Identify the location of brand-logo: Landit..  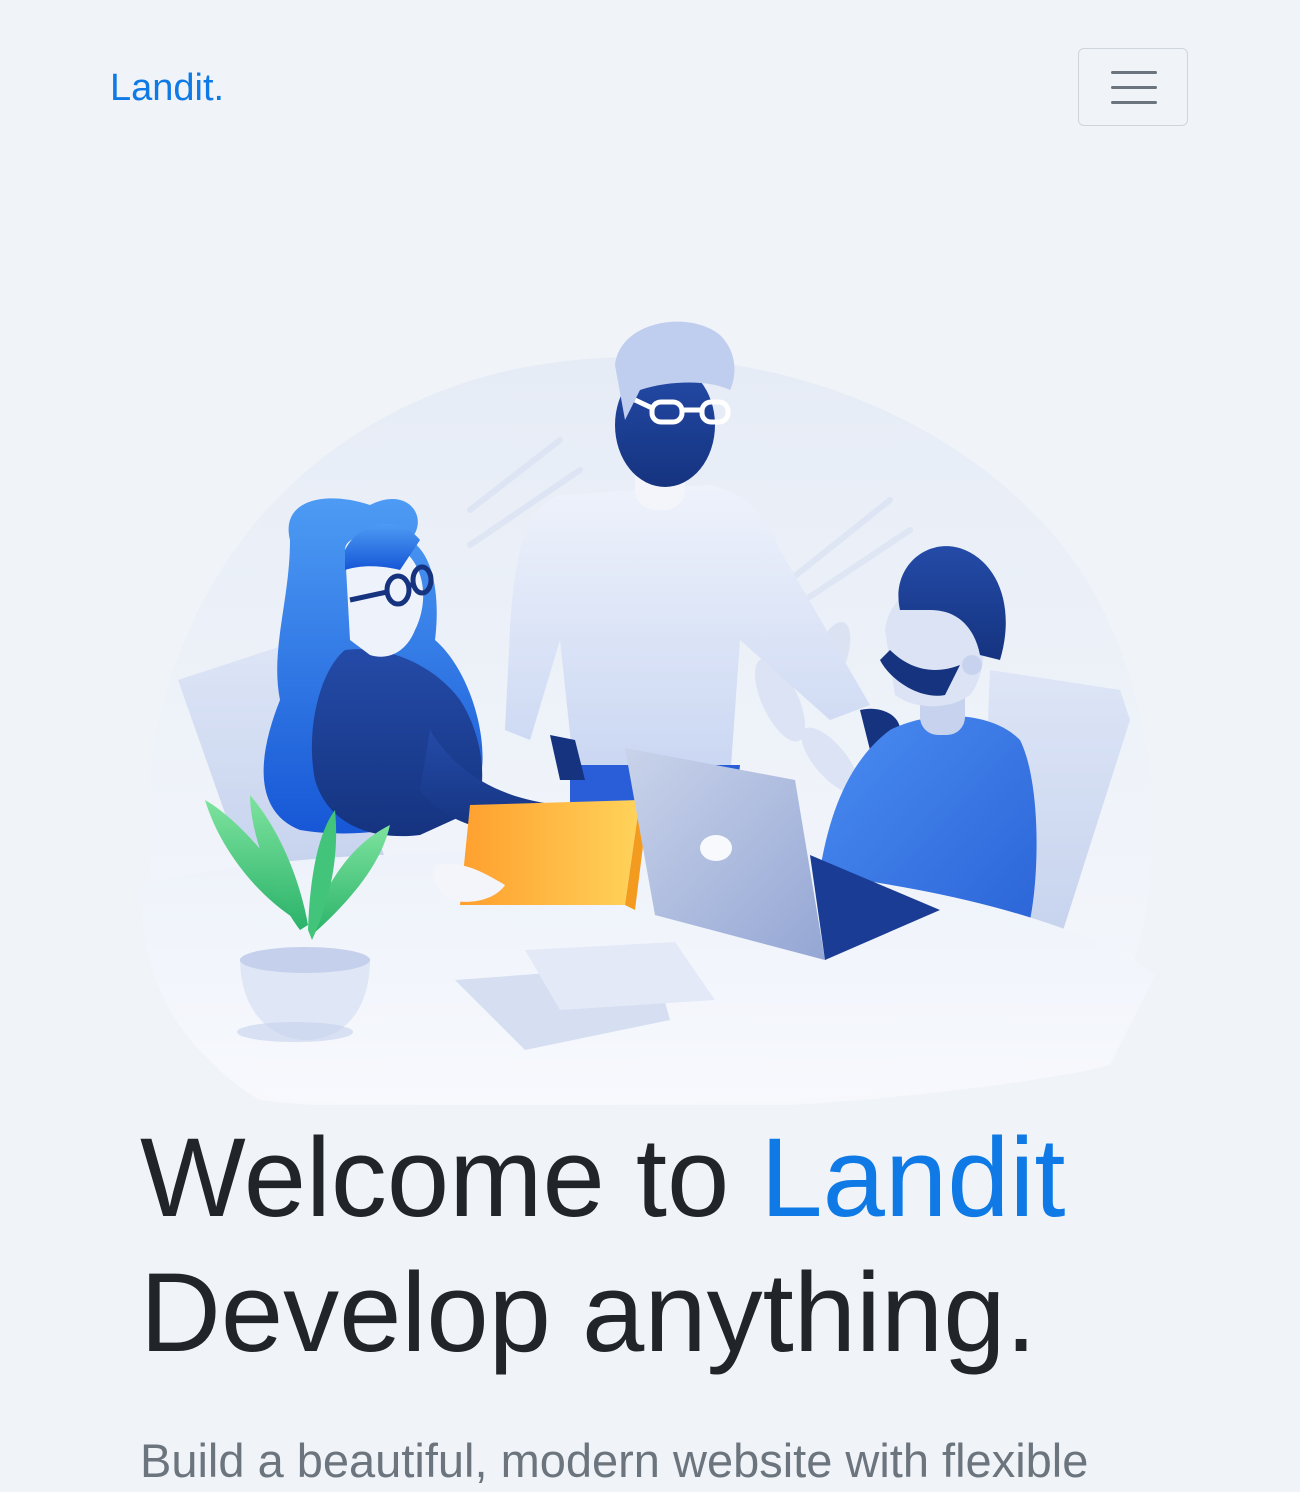
(167, 88).